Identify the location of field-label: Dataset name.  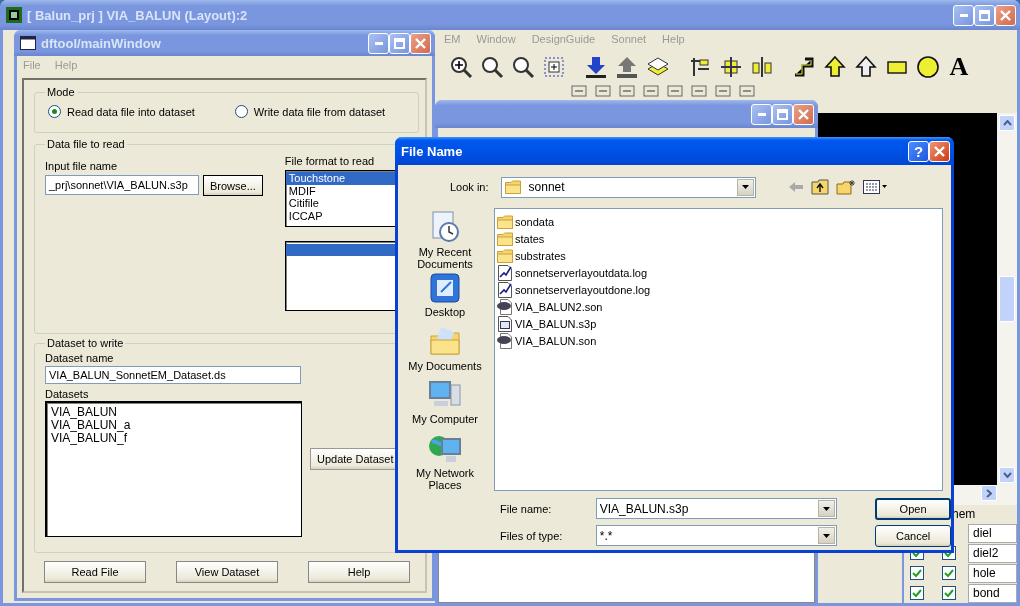
(80, 358).